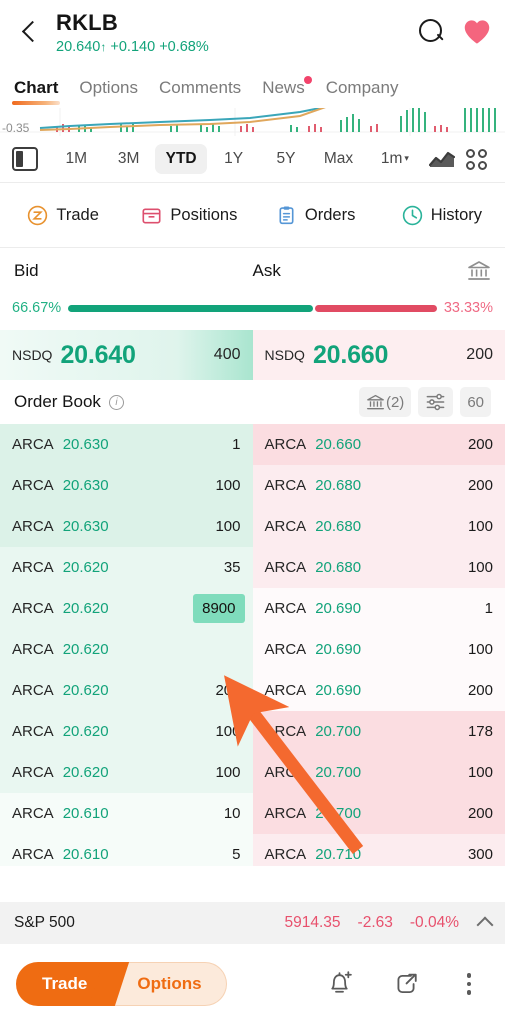 The width and height of the screenshot is (505, 1024). Describe the element at coordinates (227, 354) in the screenshot. I see `bid-size: 400` at that location.